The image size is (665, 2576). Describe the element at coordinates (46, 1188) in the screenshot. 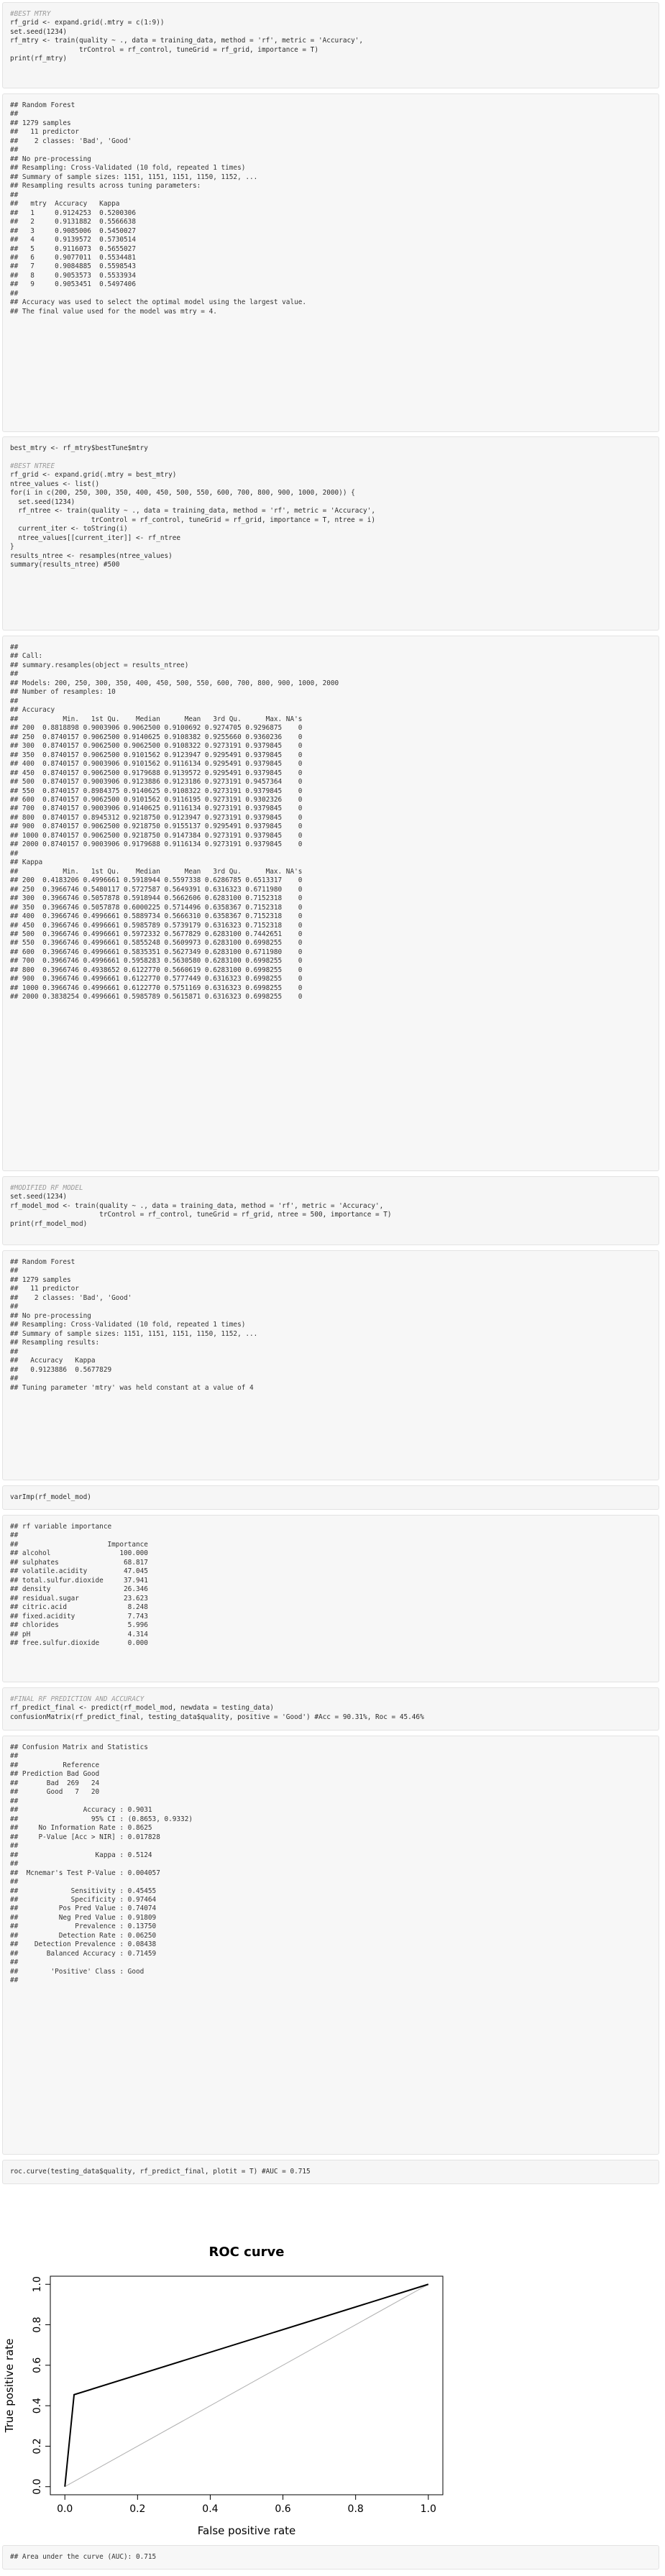

I see `code-comment: #MODIFIED RF MODEL` at that location.